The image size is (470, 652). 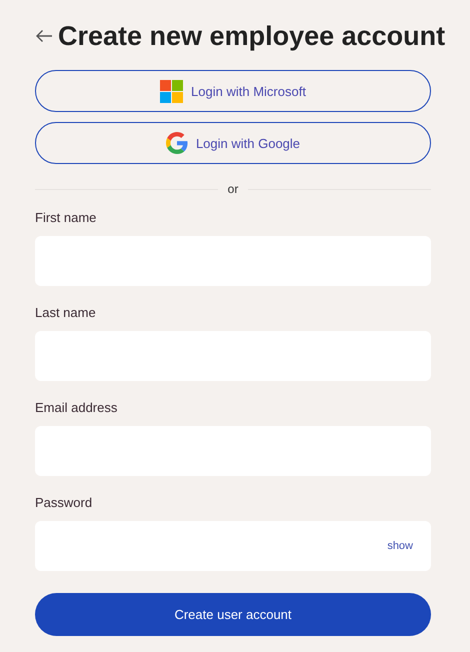 I want to click on back-arrow-icon, so click(x=44, y=36).